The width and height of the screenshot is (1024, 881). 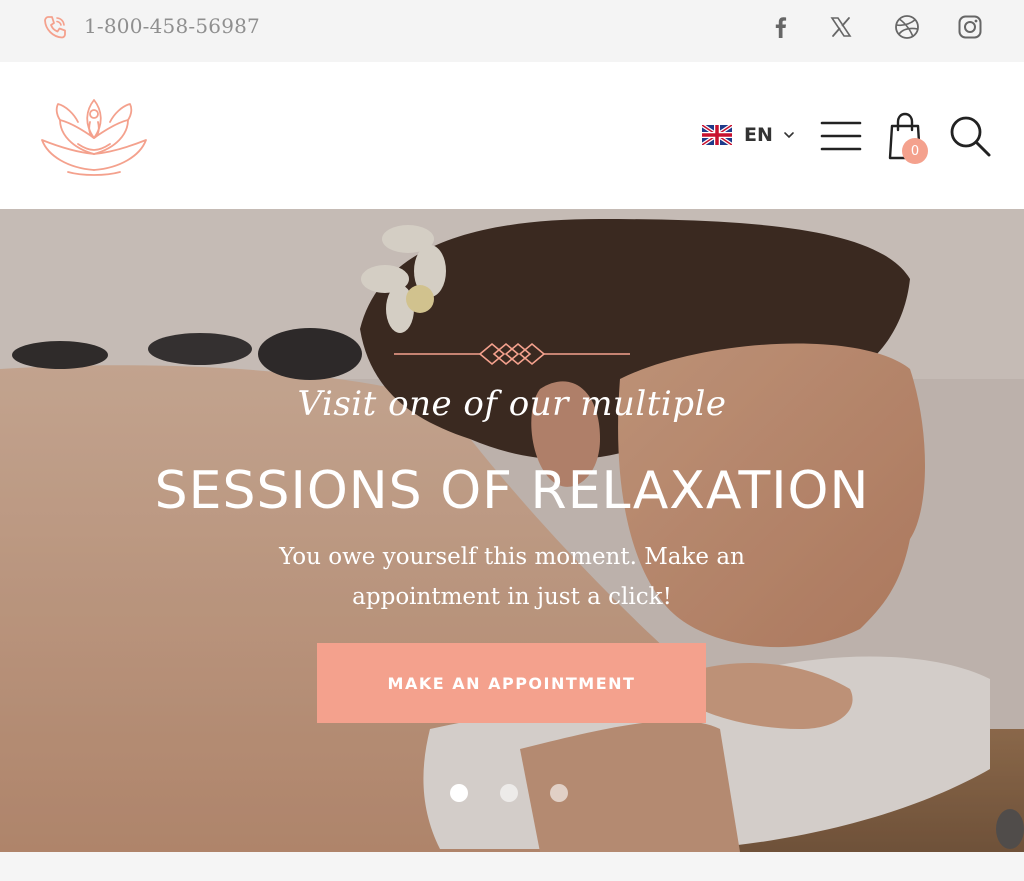 What do you see at coordinates (717, 135) in the screenshot?
I see `uk-flag-icon` at bounding box center [717, 135].